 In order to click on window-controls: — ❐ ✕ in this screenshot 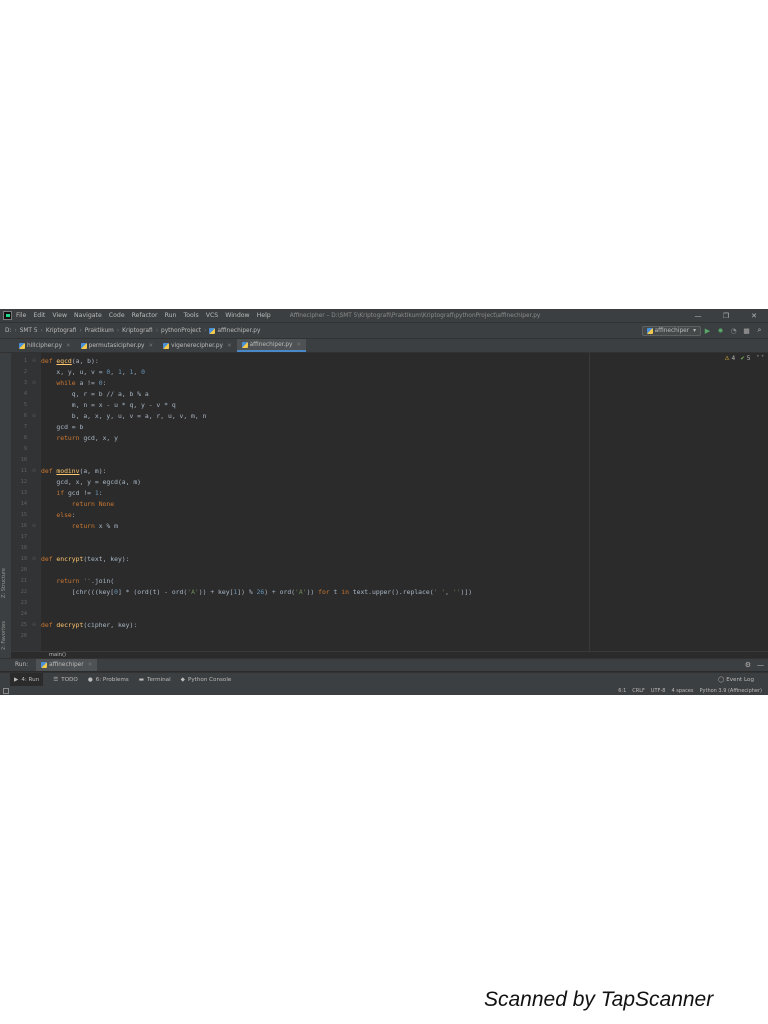, I will do `click(726, 316)`.